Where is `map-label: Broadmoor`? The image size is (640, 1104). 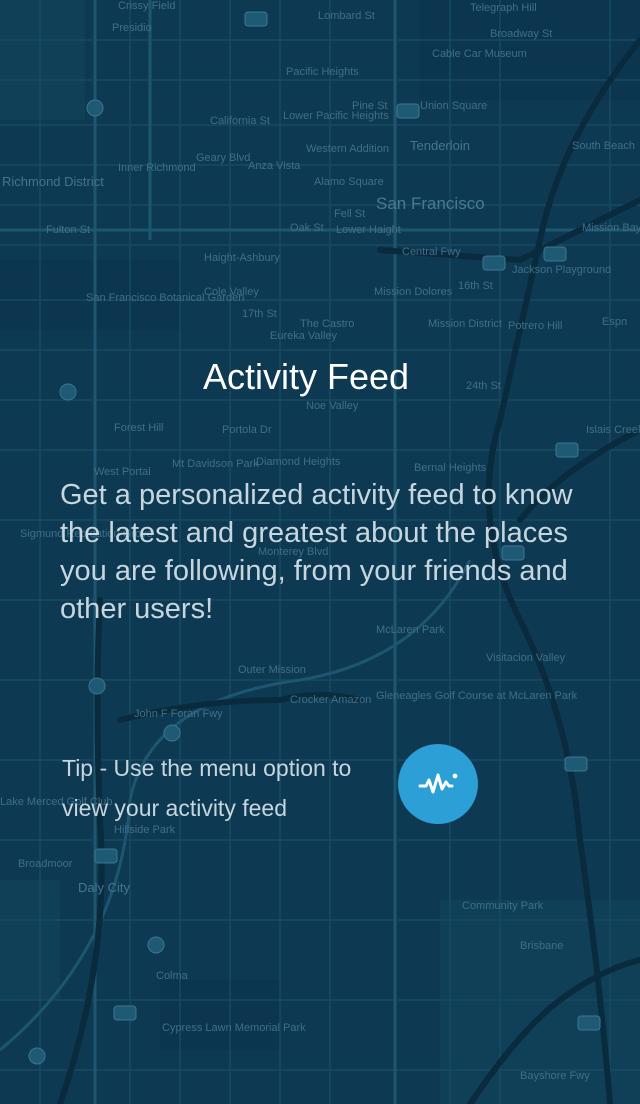
map-label: Broadmoor is located at coordinates (45, 864).